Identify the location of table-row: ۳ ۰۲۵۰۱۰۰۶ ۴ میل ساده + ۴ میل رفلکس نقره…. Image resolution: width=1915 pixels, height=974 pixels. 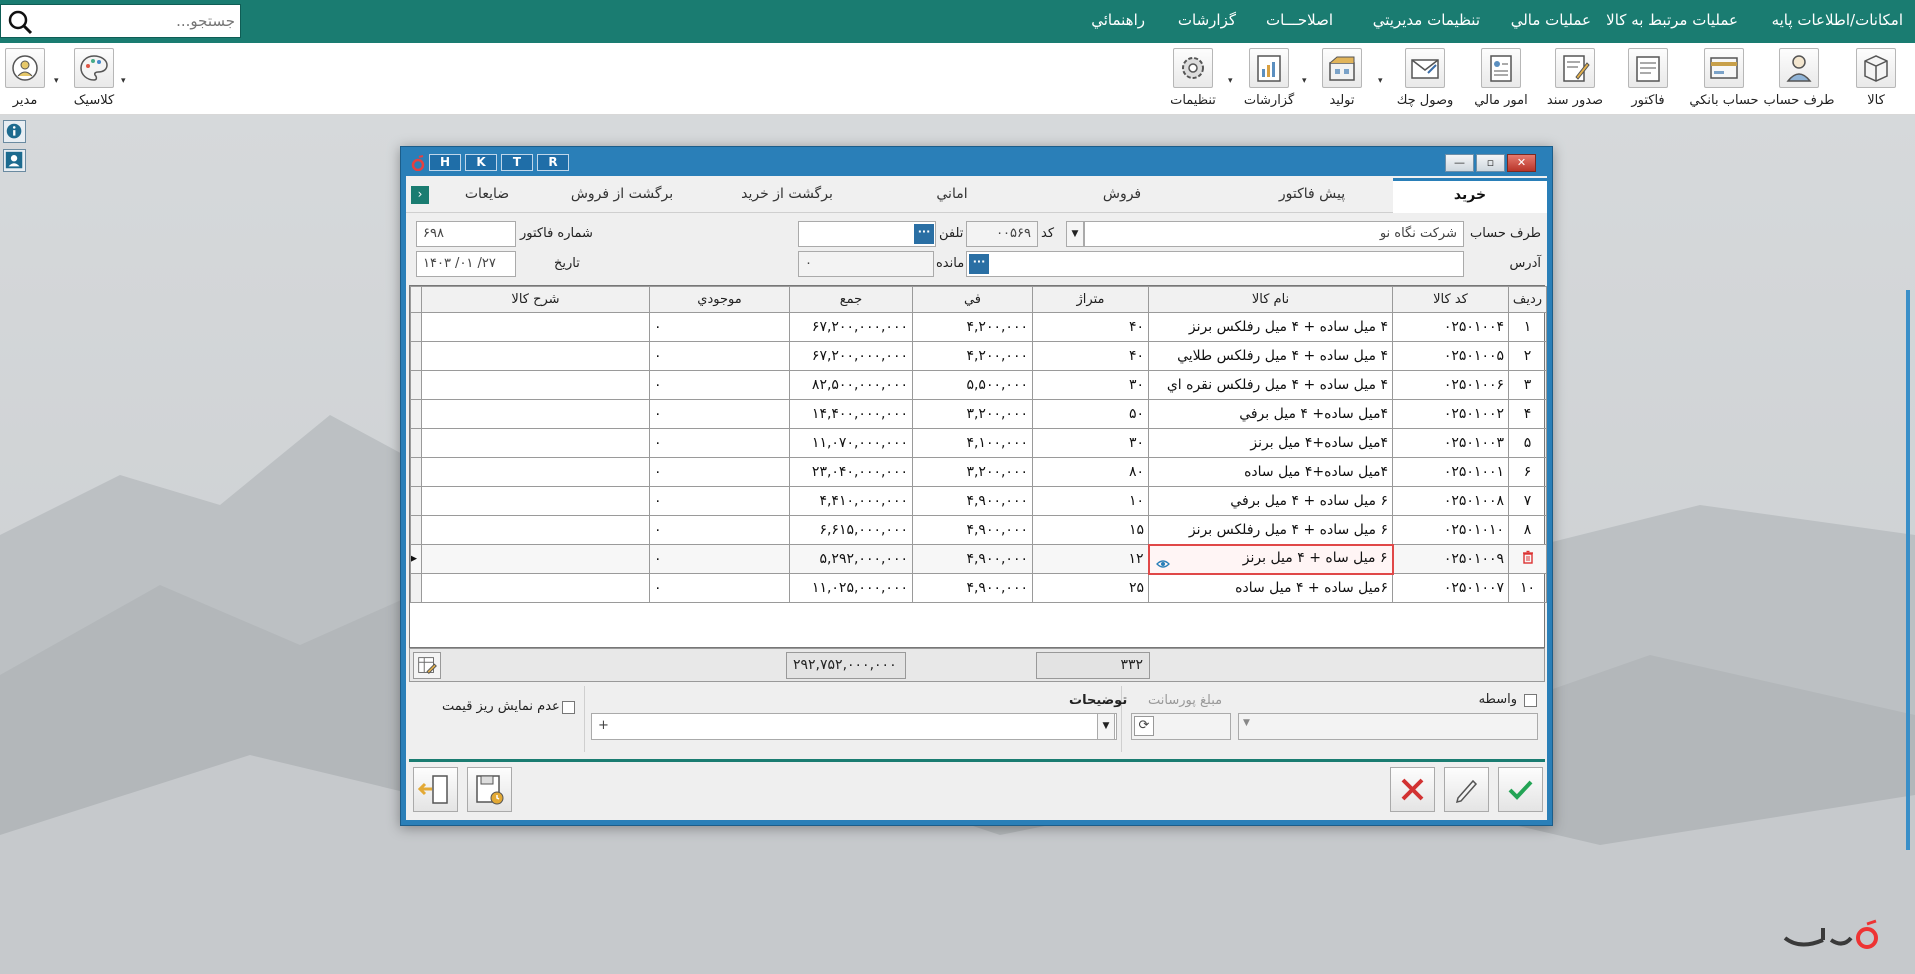
(978, 385).